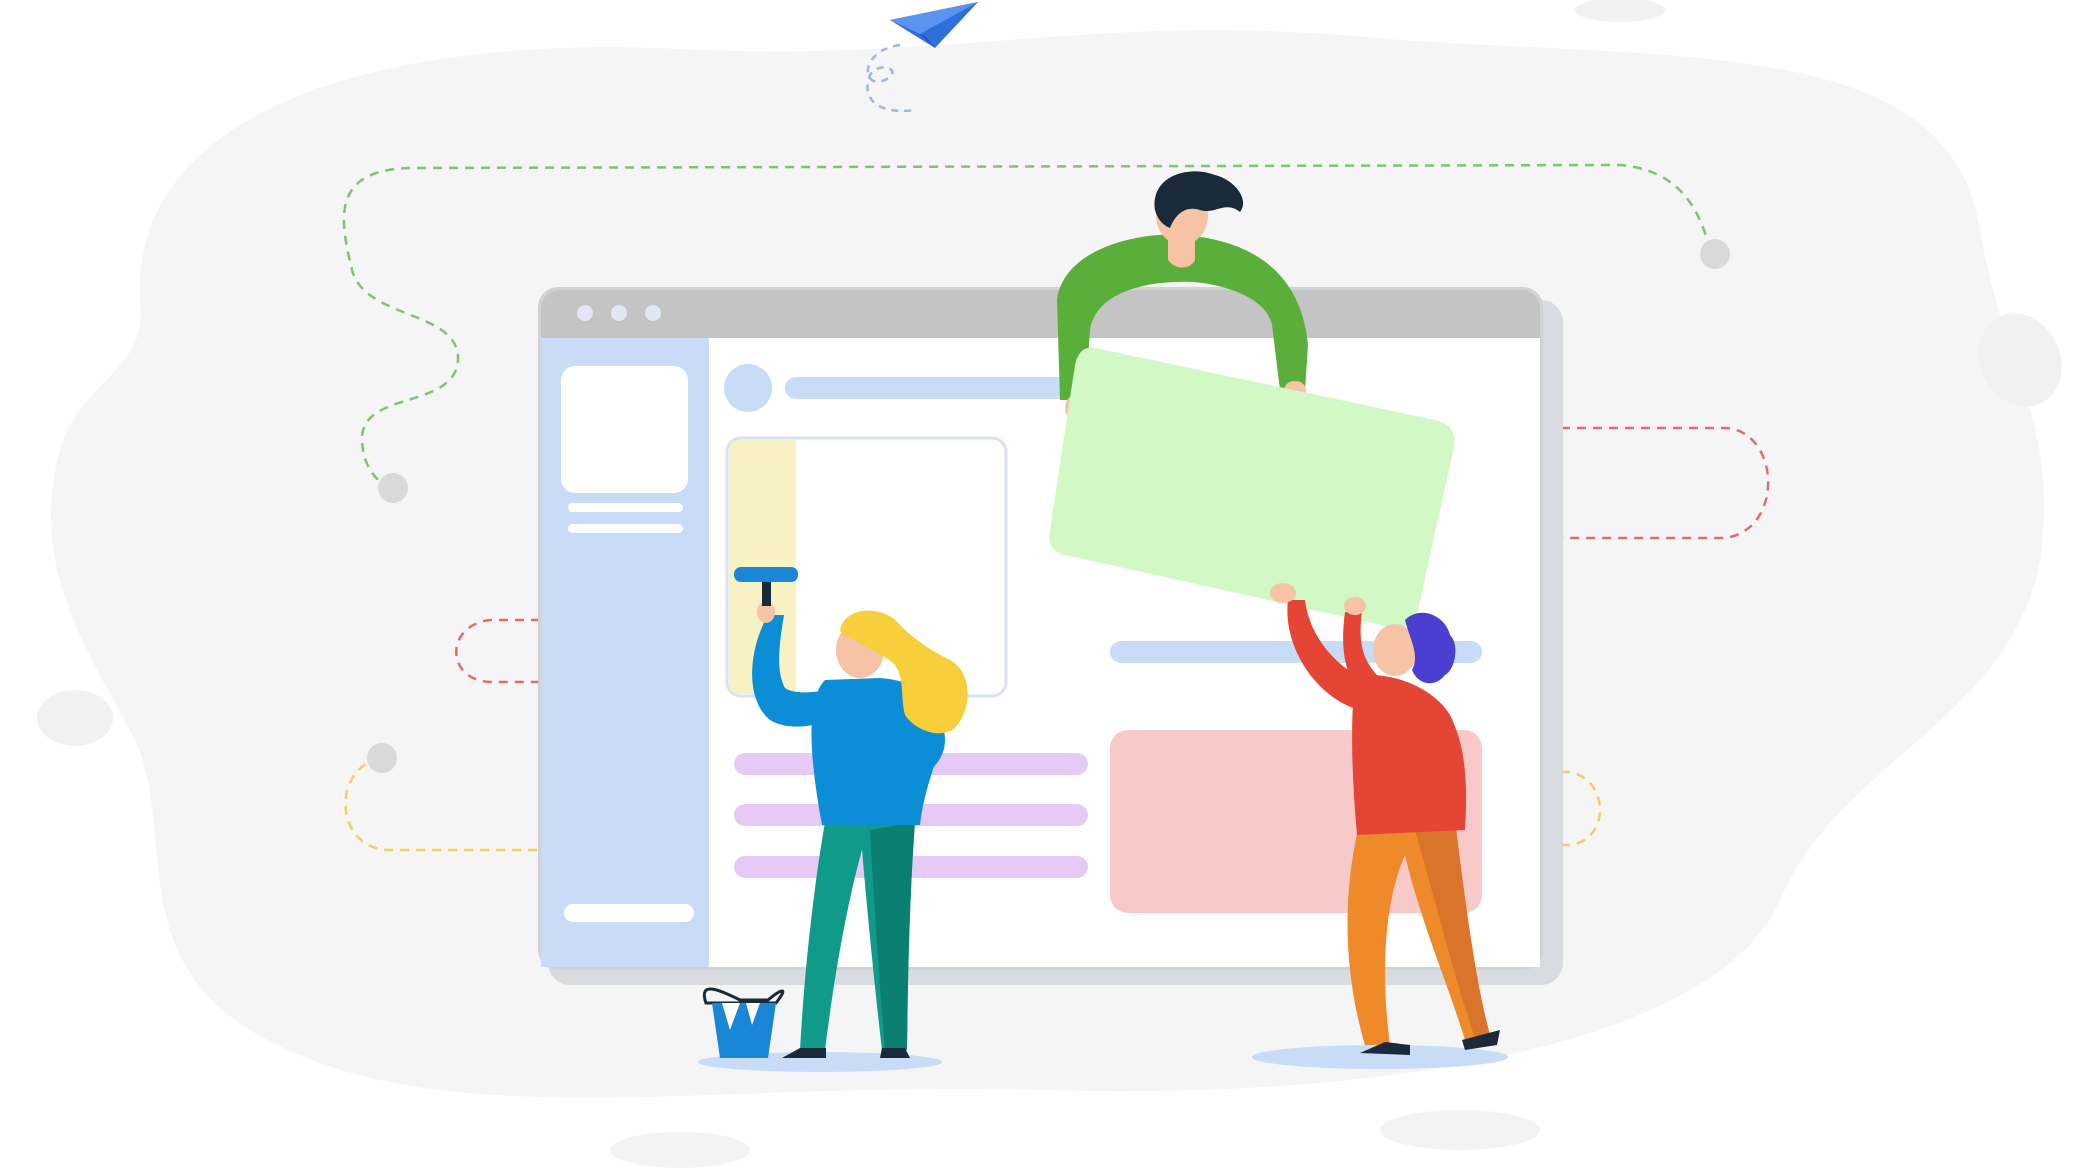 This screenshot has height=1173, width=2087. What do you see at coordinates (624, 429) in the screenshot?
I see `sidebar-avatar-box` at bounding box center [624, 429].